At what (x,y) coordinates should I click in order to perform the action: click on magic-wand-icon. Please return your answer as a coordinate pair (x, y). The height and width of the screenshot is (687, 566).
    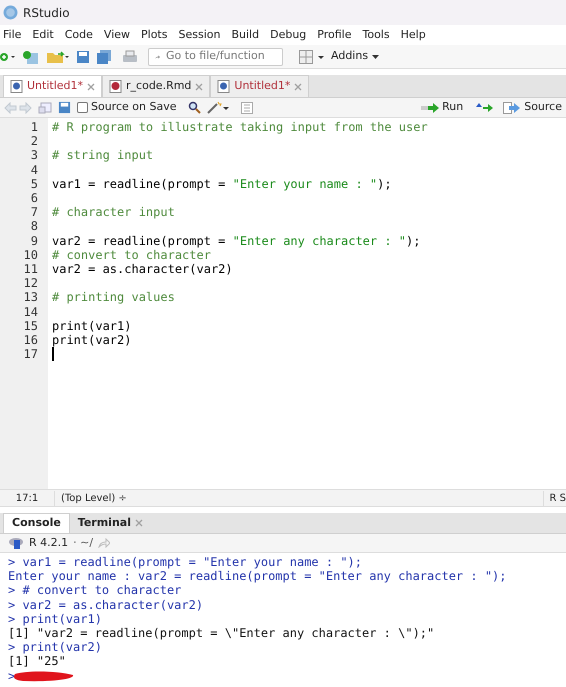
    Looking at the image, I should click on (218, 107).